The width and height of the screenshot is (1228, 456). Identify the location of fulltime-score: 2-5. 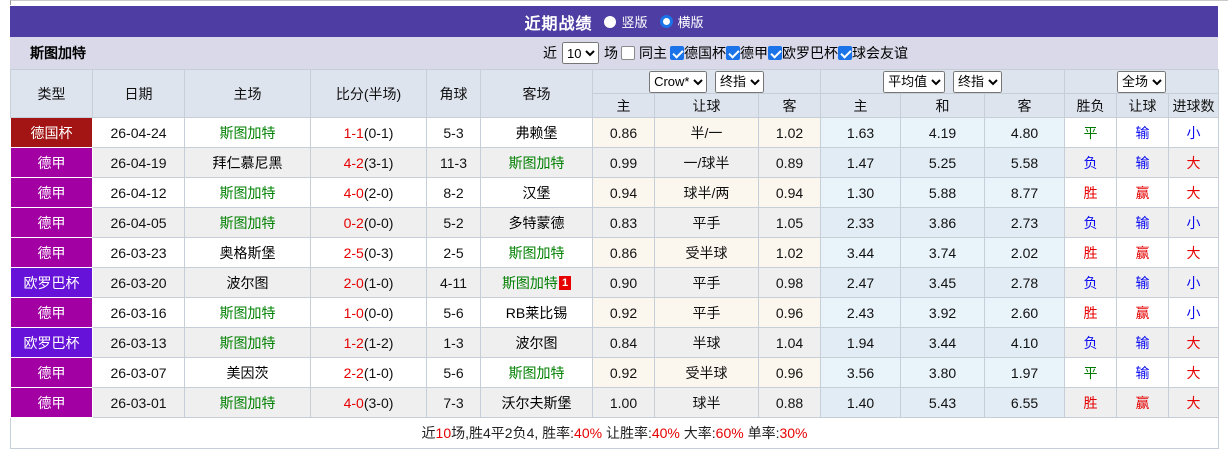
(353, 252).